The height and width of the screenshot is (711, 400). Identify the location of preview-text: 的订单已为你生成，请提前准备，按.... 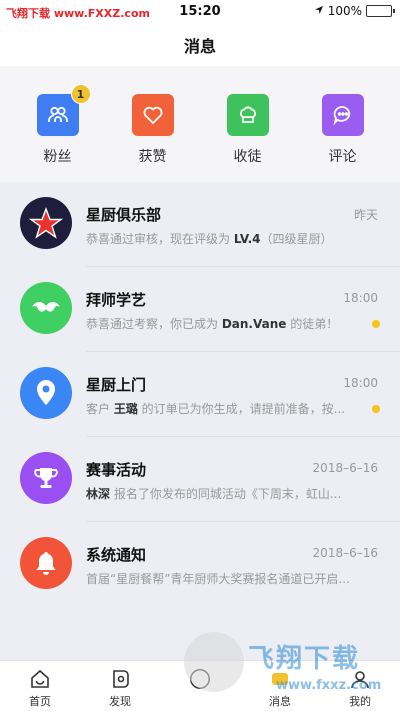
(241, 409).